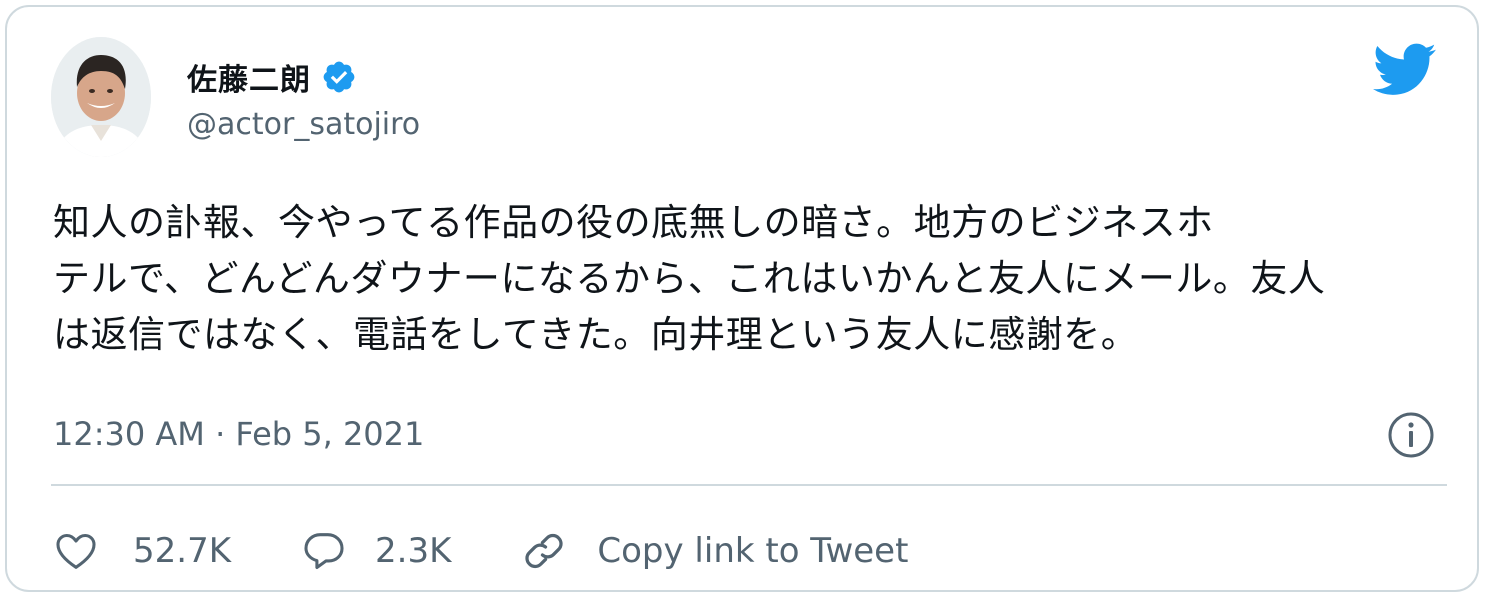  What do you see at coordinates (182, 551) in the screenshot?
I see `like-count: 52.7K` at bounding box center [182, 551].